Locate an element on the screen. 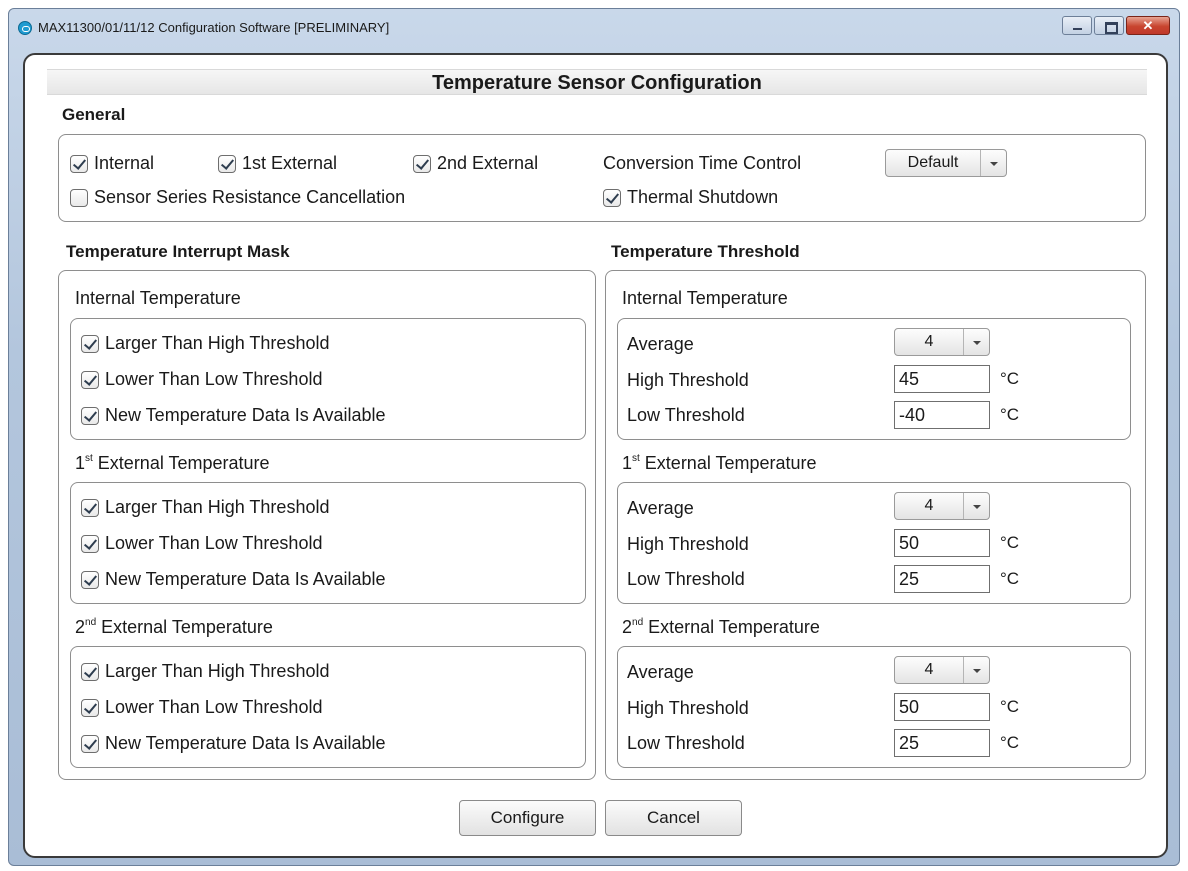 This screenshot has height=871, width=1188. internal-checkbox: Internal is located at coordinates (112, 163).